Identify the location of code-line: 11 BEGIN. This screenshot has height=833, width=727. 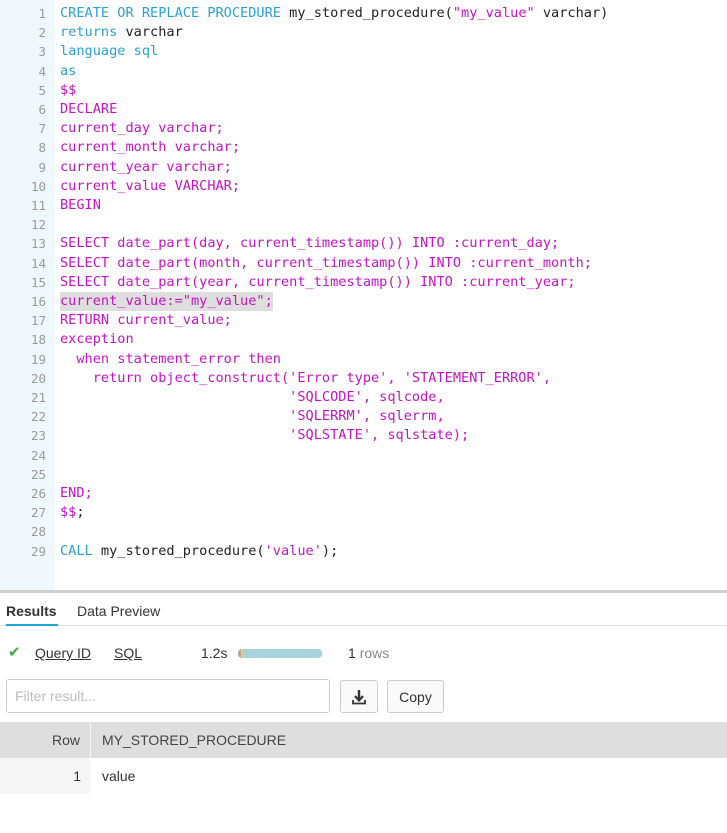
(363, 205).